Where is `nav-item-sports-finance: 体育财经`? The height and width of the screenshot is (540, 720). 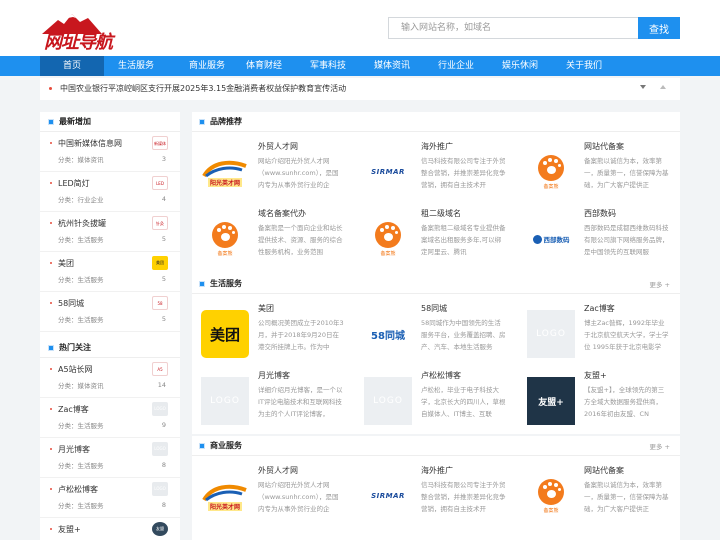
nav-item-sports-finance: 体育财经 is located at coordinates (264, 66).